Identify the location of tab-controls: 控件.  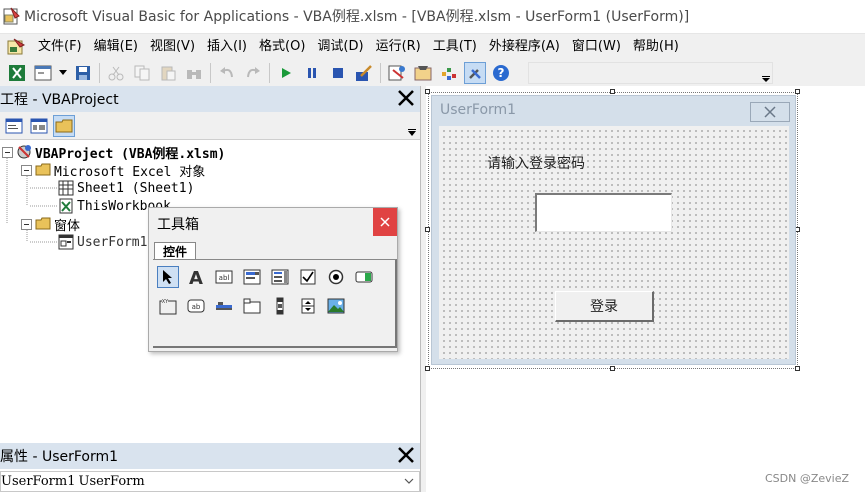
(175, 251).